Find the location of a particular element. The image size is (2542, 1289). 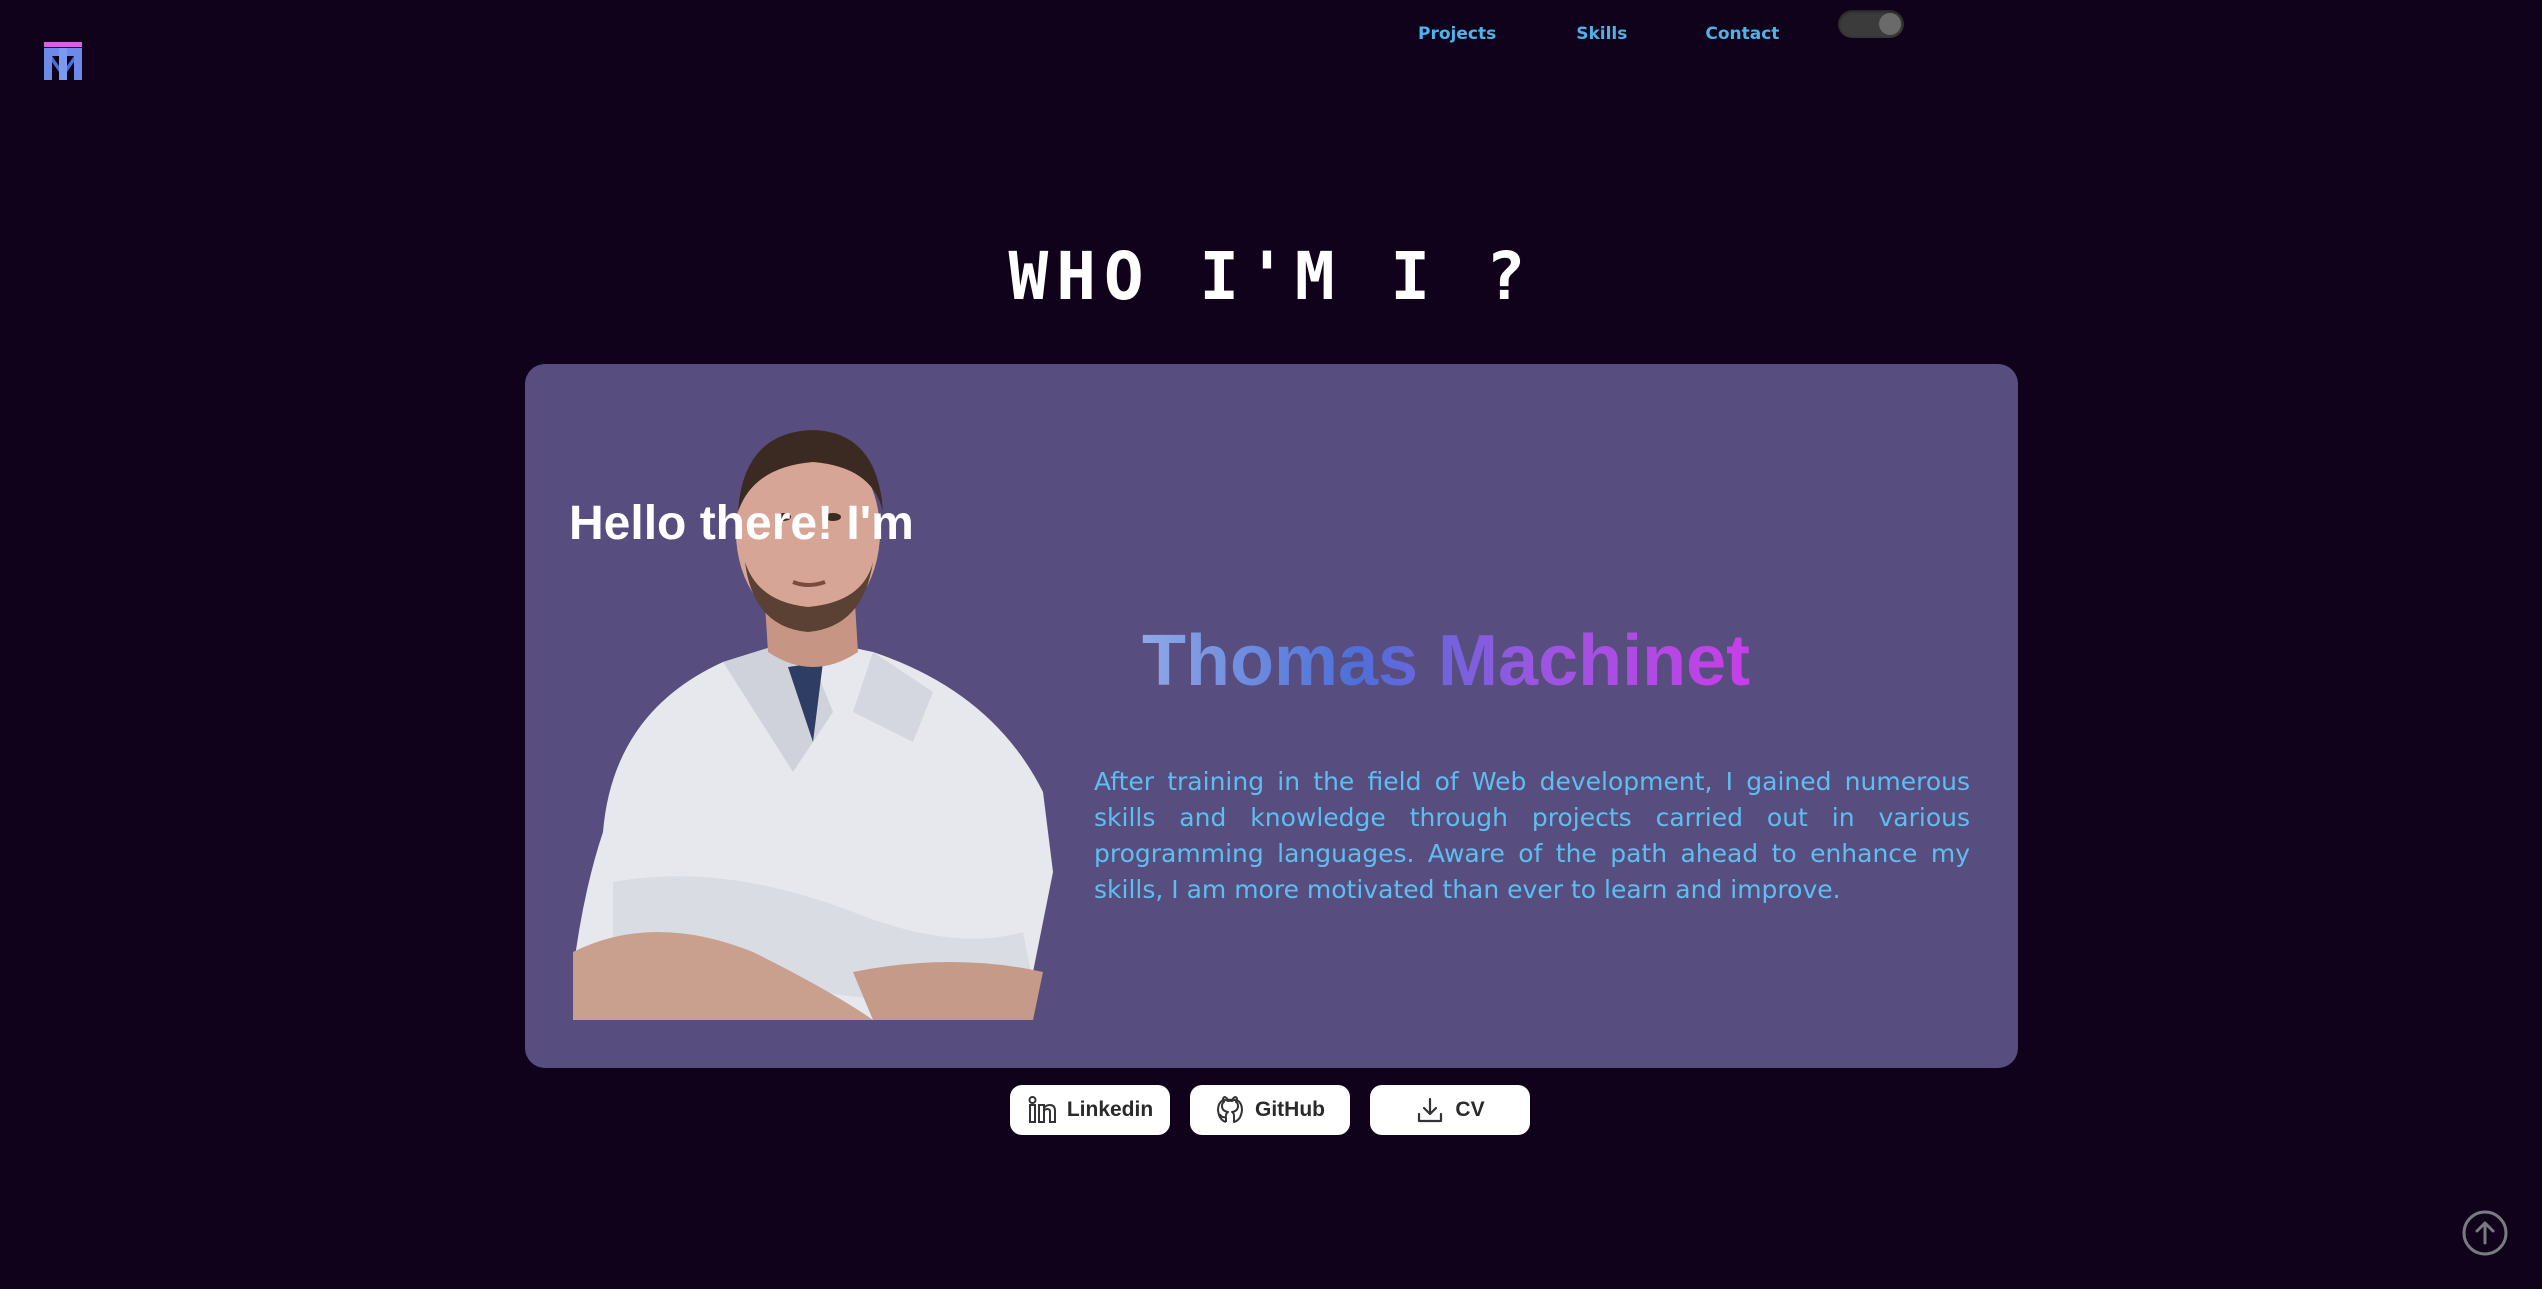

arrow-up-icon is located at coordinates (2485, 1233).